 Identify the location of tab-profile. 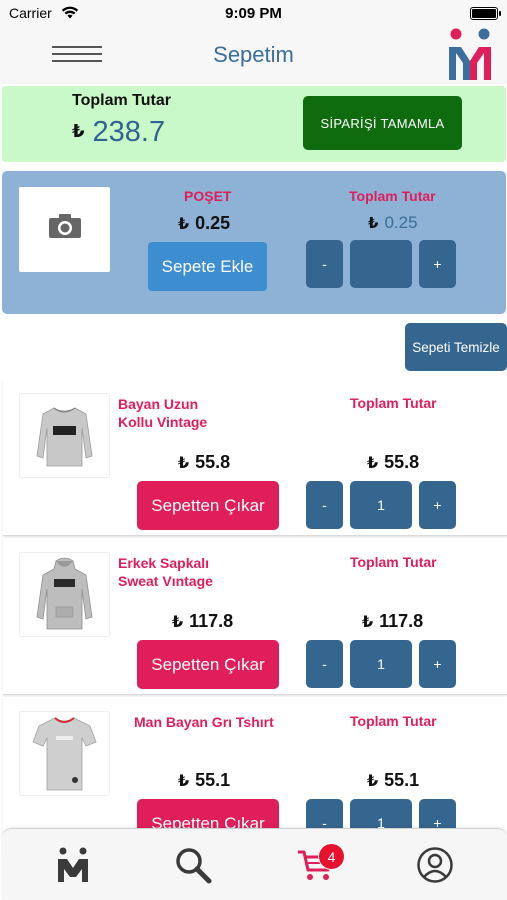
(435, 865).